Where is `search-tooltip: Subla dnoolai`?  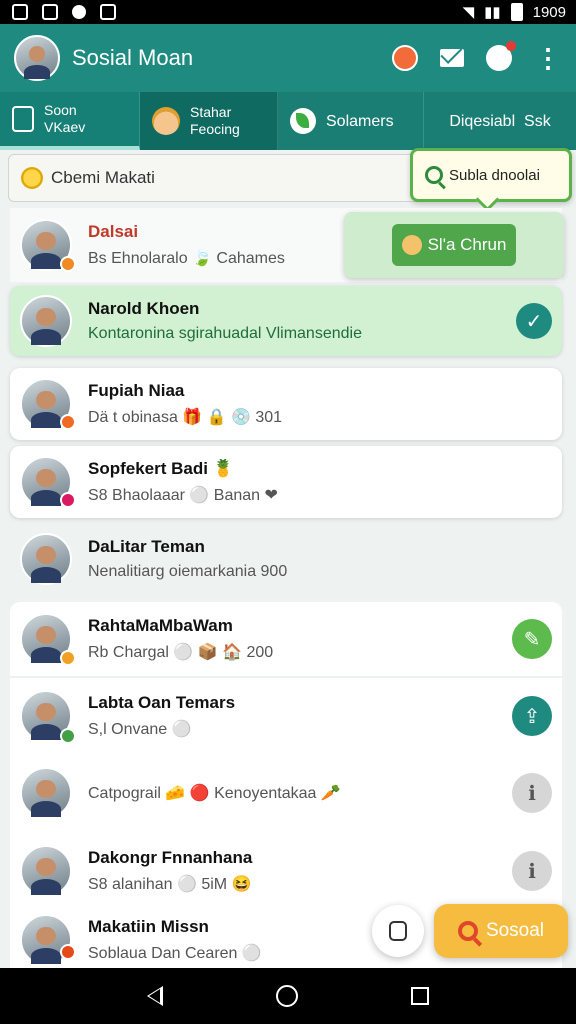
search-tooltip: Subla dnoolai is located at coordinates (491, 175).